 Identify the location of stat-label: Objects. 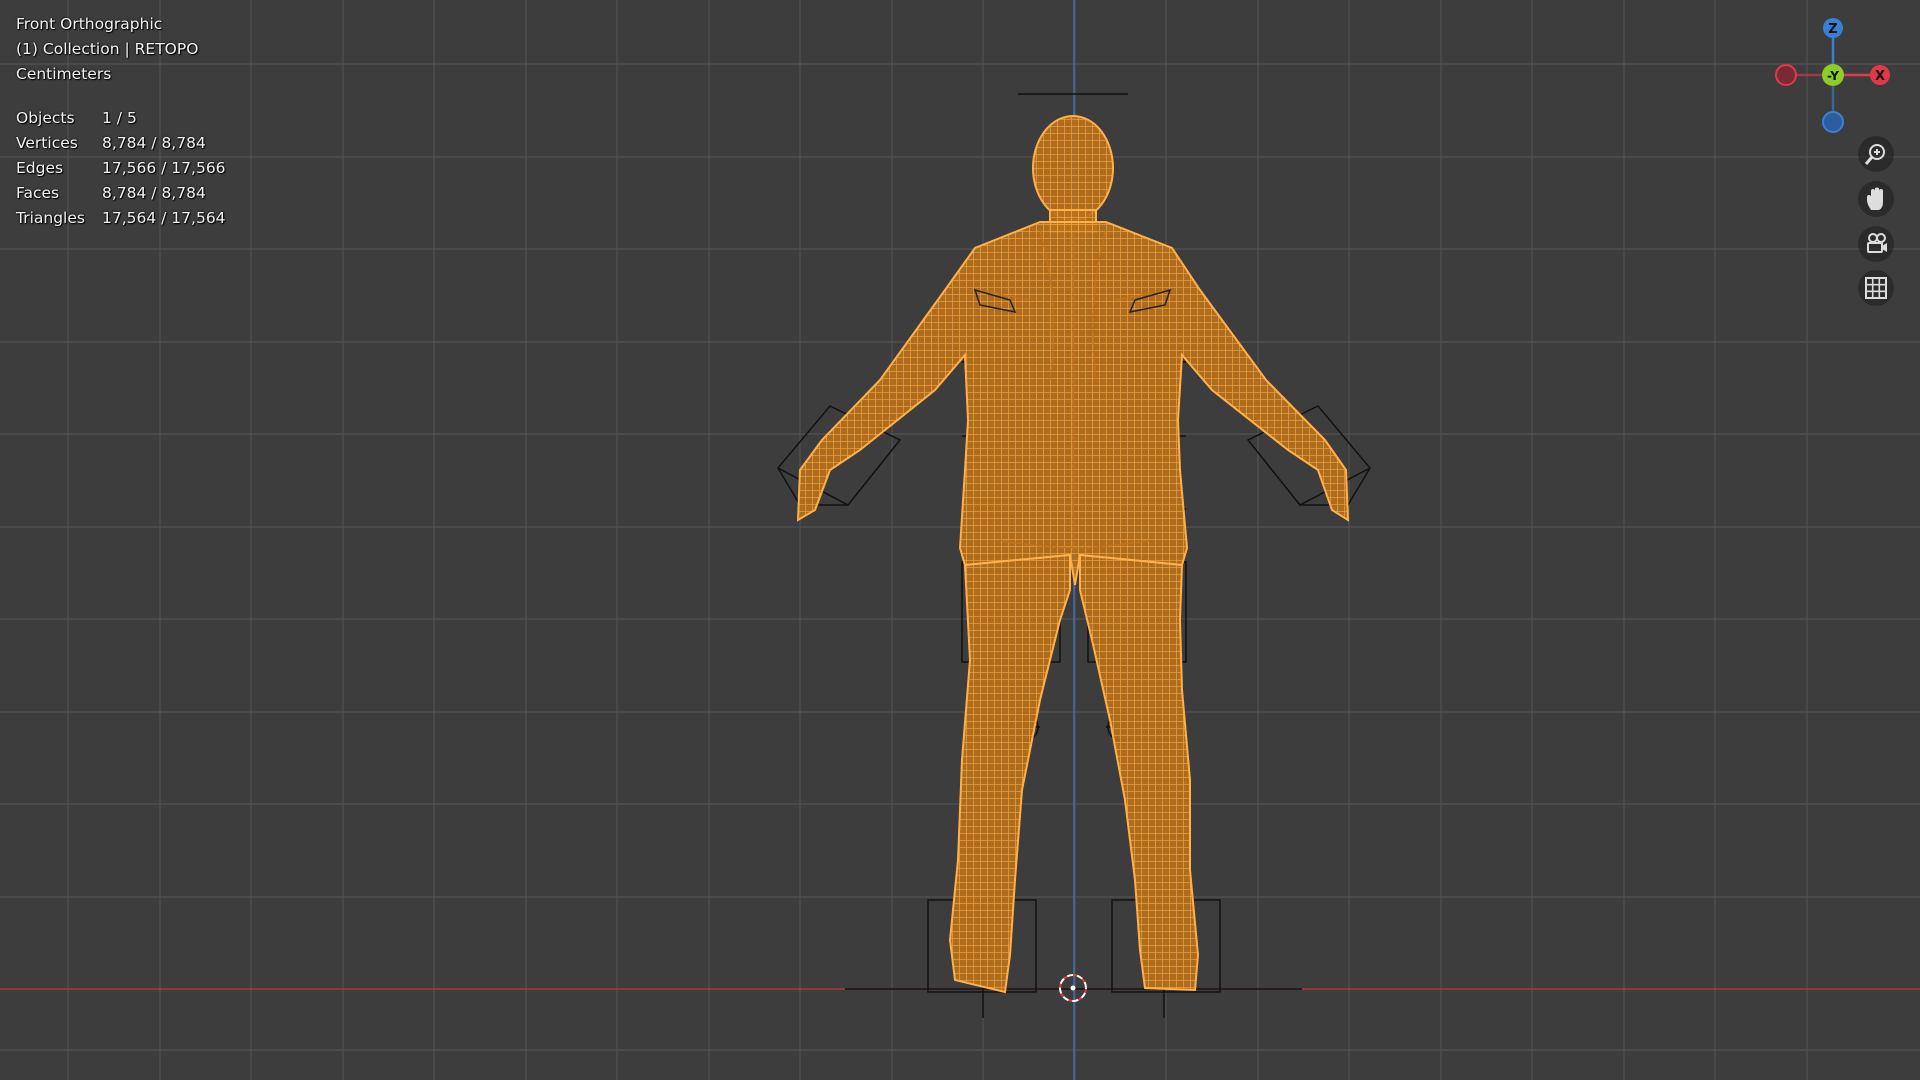
(45, 118).